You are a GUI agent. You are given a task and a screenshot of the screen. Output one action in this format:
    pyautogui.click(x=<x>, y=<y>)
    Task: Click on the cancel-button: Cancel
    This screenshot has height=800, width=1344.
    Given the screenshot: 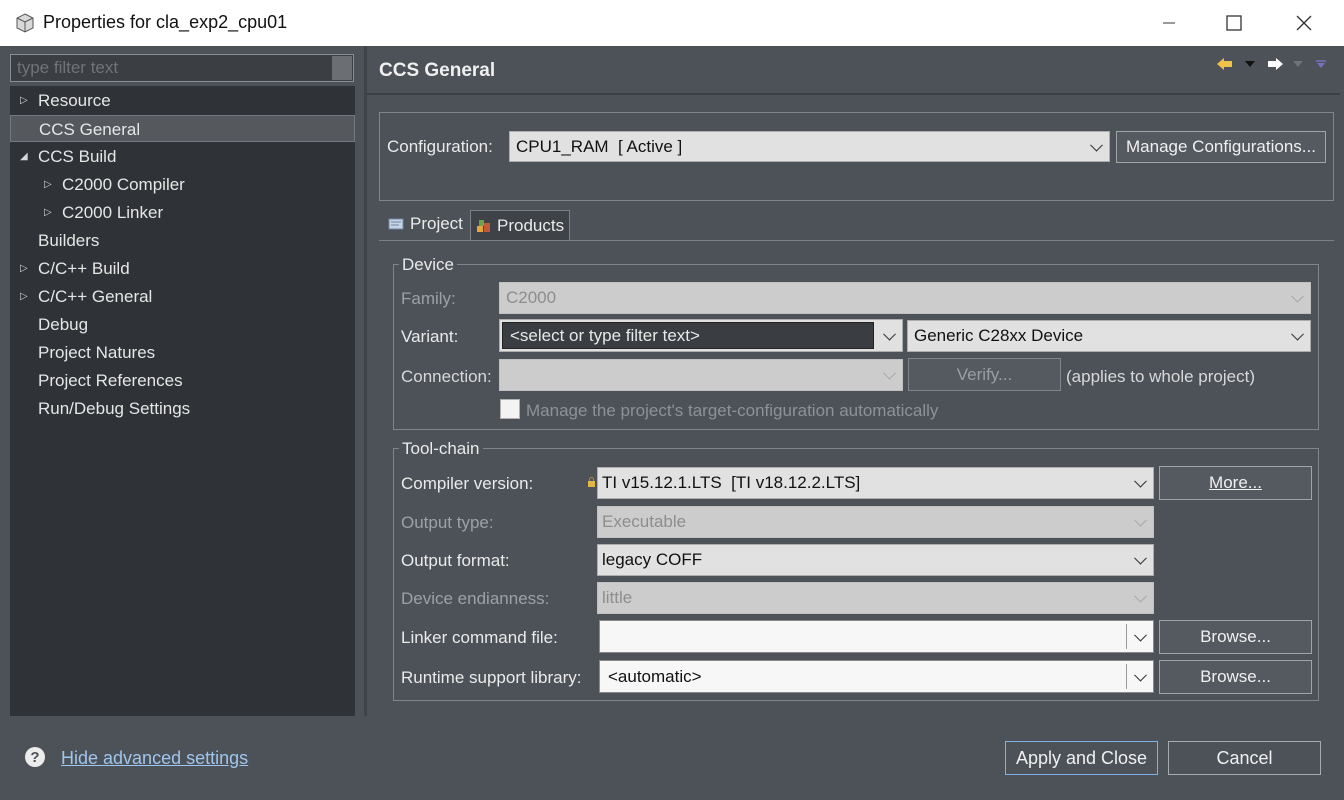 What is the action you would take?
    pyautogui.click(x=1244, y=758)
    